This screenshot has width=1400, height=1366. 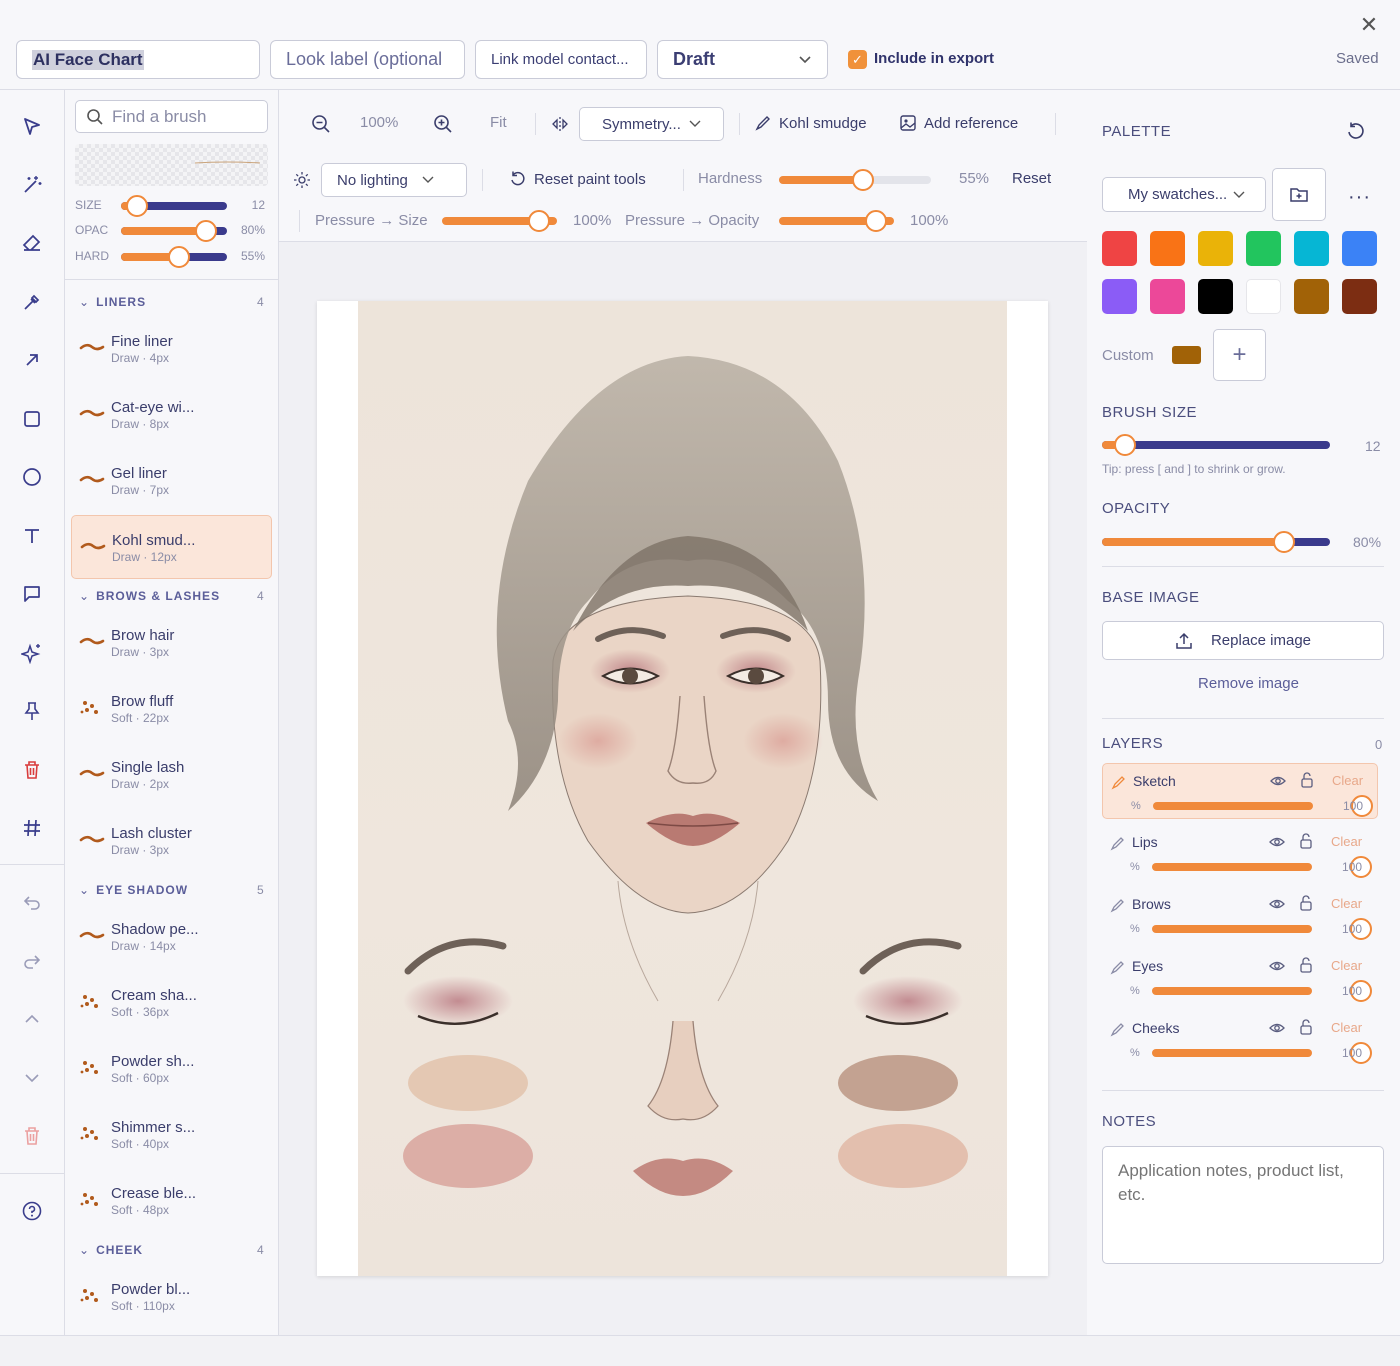 What do you see at coordinates (1369, 25) in the screenshot?
I see `close-icon: ✕` at bounding box center [1369, 25].